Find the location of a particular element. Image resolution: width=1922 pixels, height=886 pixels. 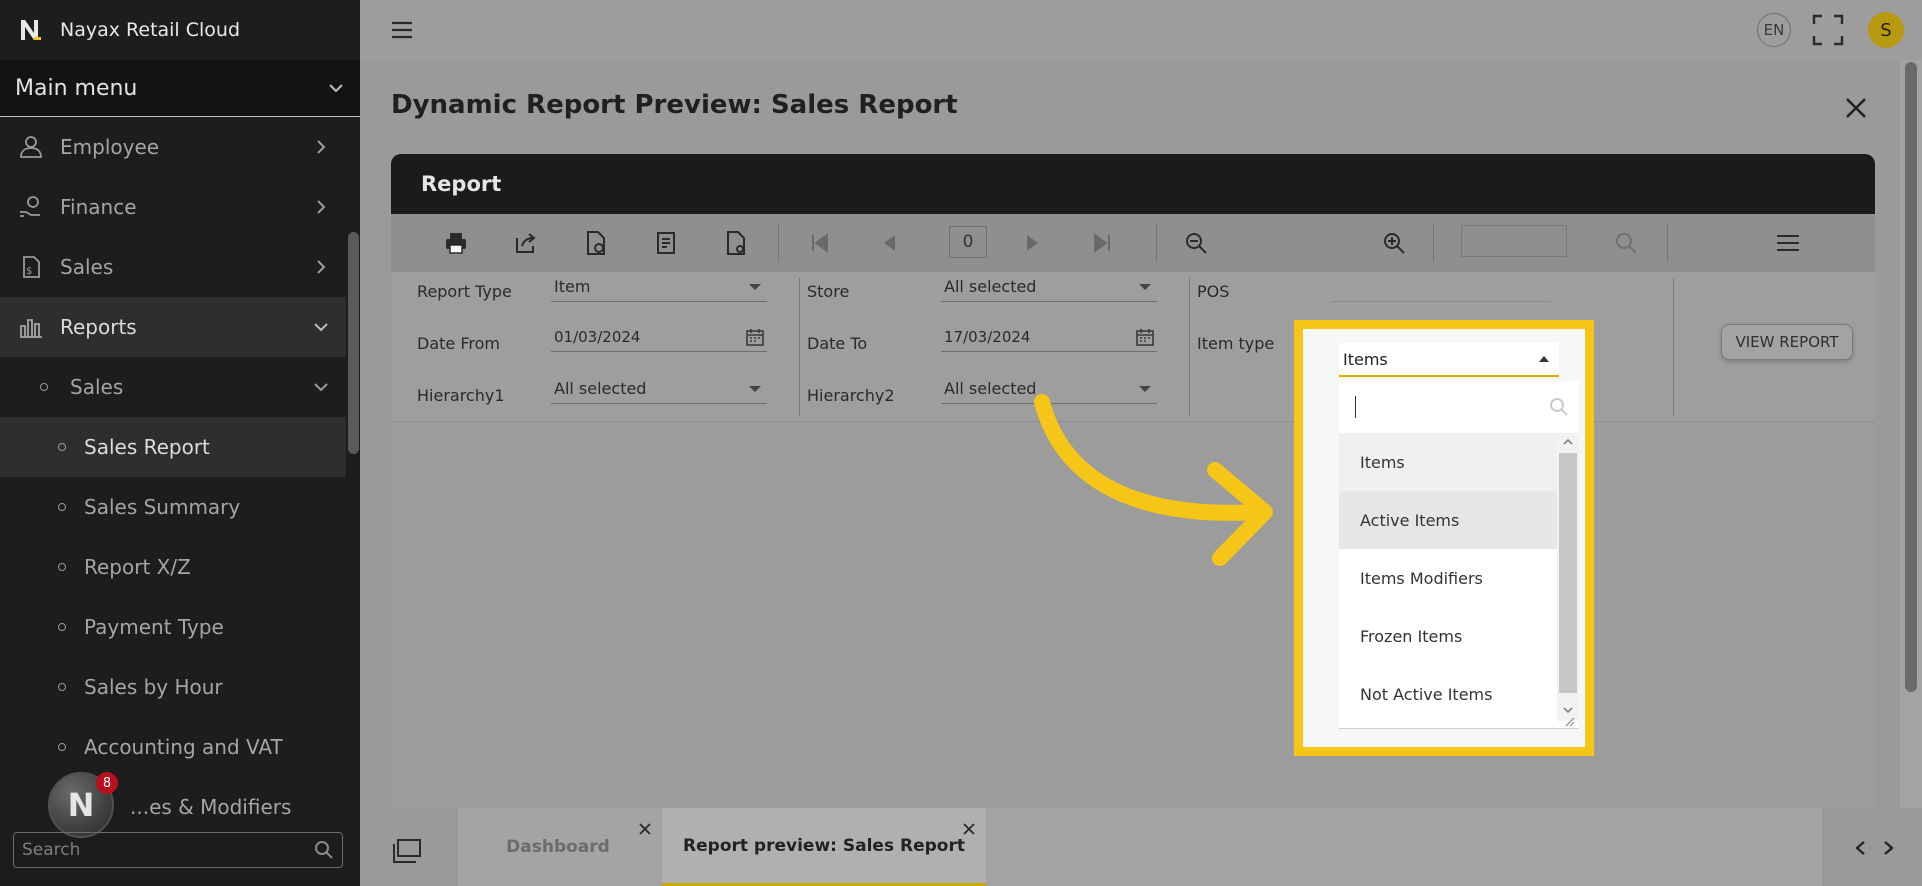

print-icon is located at coordinates (456, 243).